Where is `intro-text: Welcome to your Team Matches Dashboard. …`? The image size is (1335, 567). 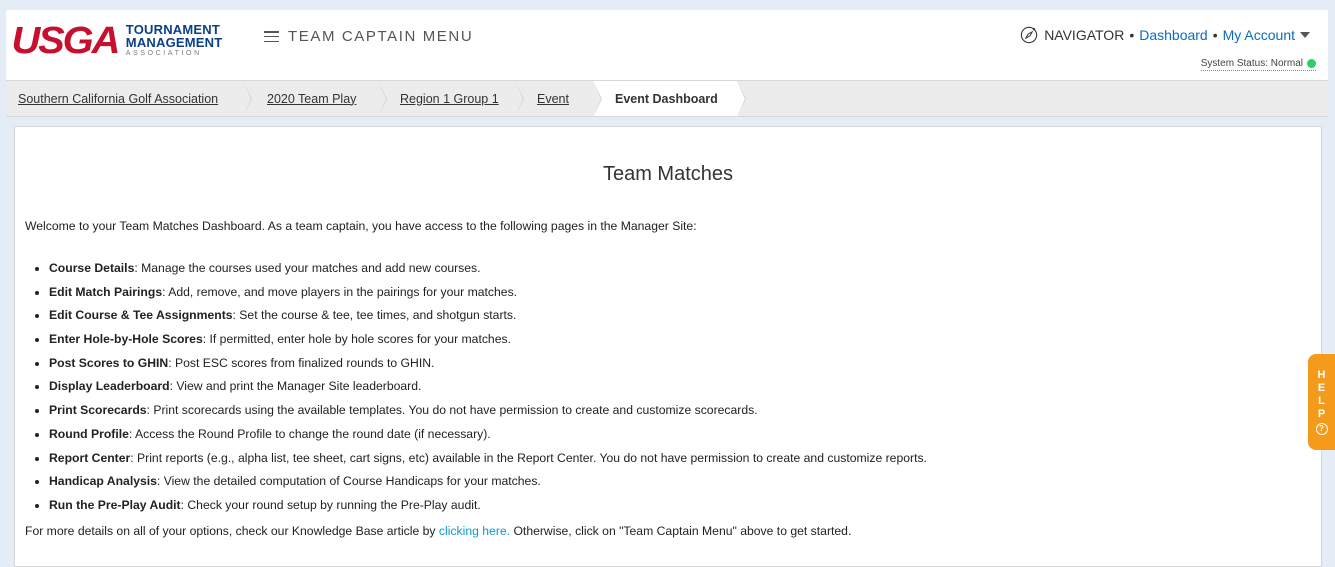
intro-text: Welcome to your Team Matches Dashboard. … is located at coordinates (361, 226).